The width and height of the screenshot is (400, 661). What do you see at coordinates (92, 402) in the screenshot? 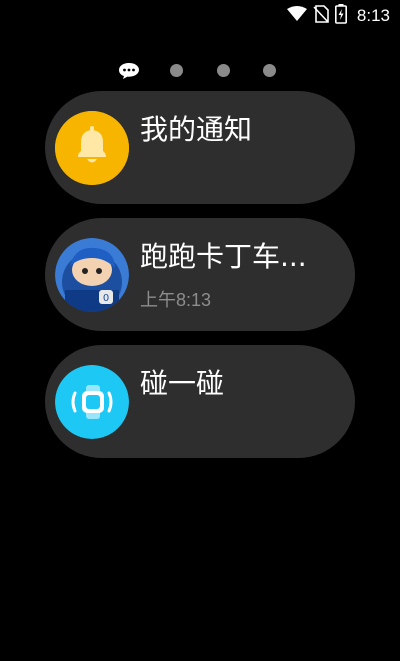
I see `watch-tap-icon` at bounding box center [92, 402].